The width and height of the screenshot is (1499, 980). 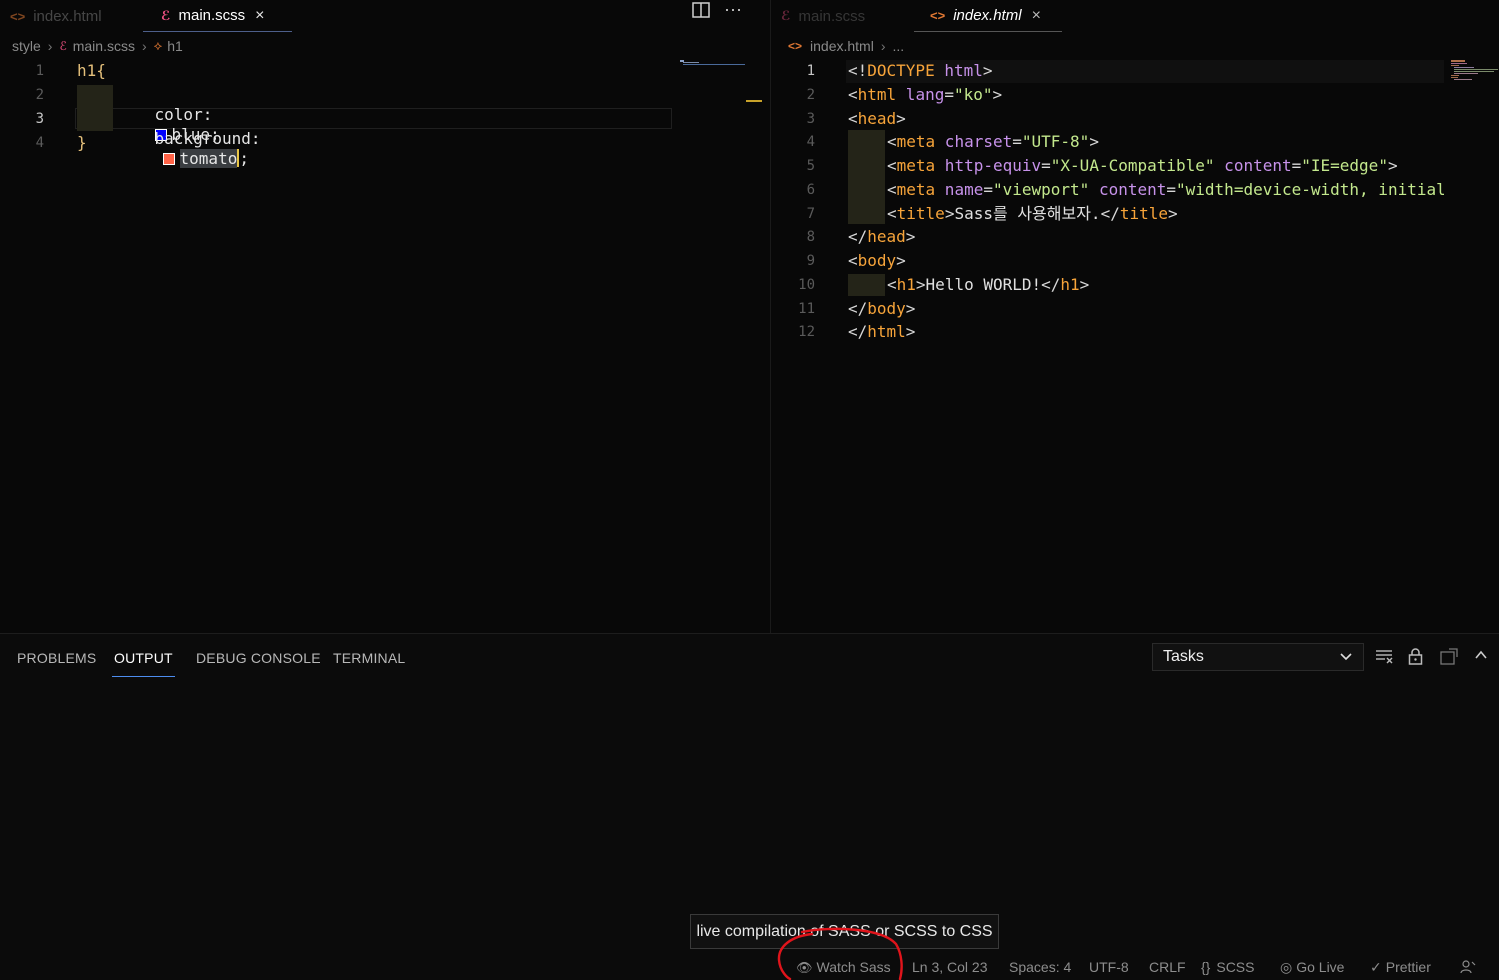 I want to click on clear-output-icon, so click(x=1384, y=658).